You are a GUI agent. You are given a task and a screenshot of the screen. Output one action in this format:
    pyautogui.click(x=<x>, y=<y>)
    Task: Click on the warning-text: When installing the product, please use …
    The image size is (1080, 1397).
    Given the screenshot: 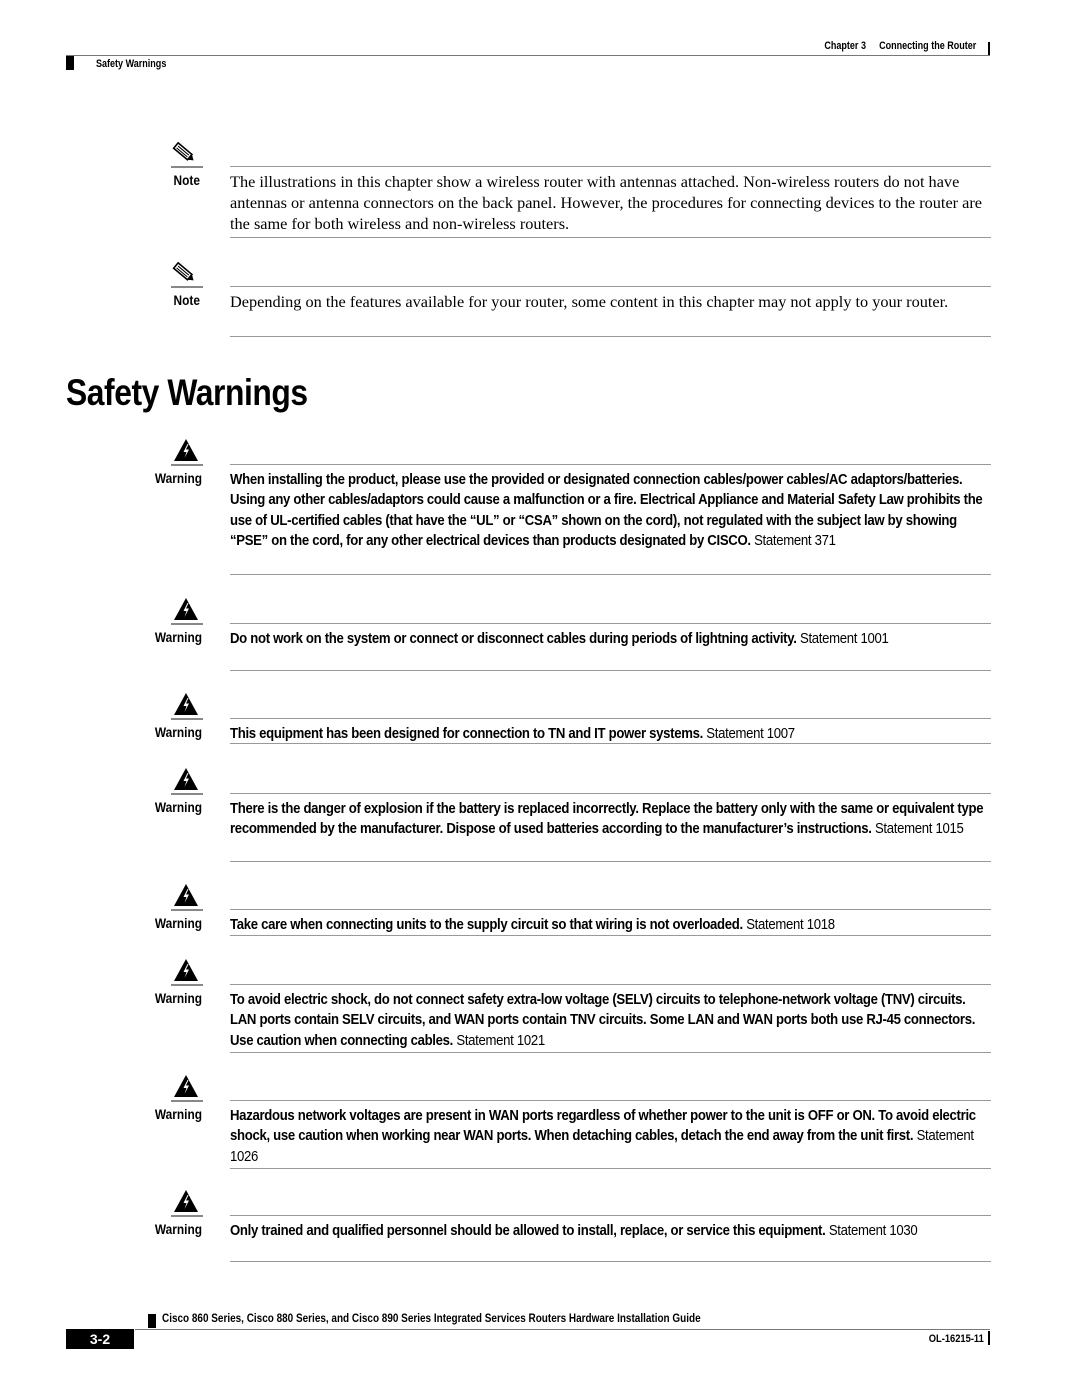 What is the action you would take?
    pyautogui.click(x=606, y=510)
    